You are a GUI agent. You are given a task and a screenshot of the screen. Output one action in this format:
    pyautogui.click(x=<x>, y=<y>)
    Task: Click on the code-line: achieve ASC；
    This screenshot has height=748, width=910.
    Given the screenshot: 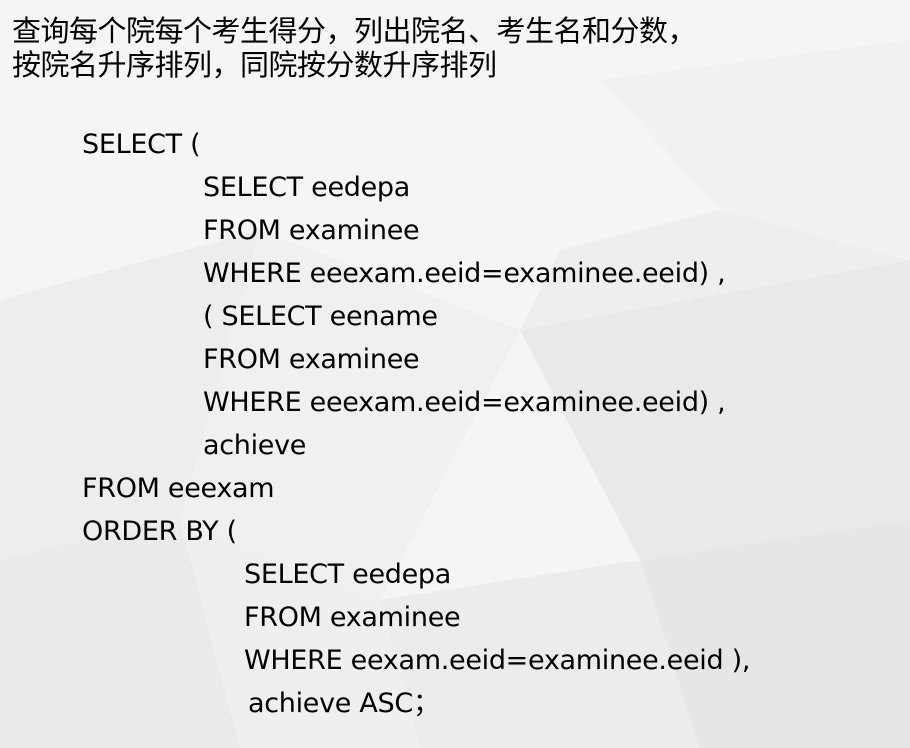 What is the action you would take?
    pyautogui.click(x=344, y=703)
    